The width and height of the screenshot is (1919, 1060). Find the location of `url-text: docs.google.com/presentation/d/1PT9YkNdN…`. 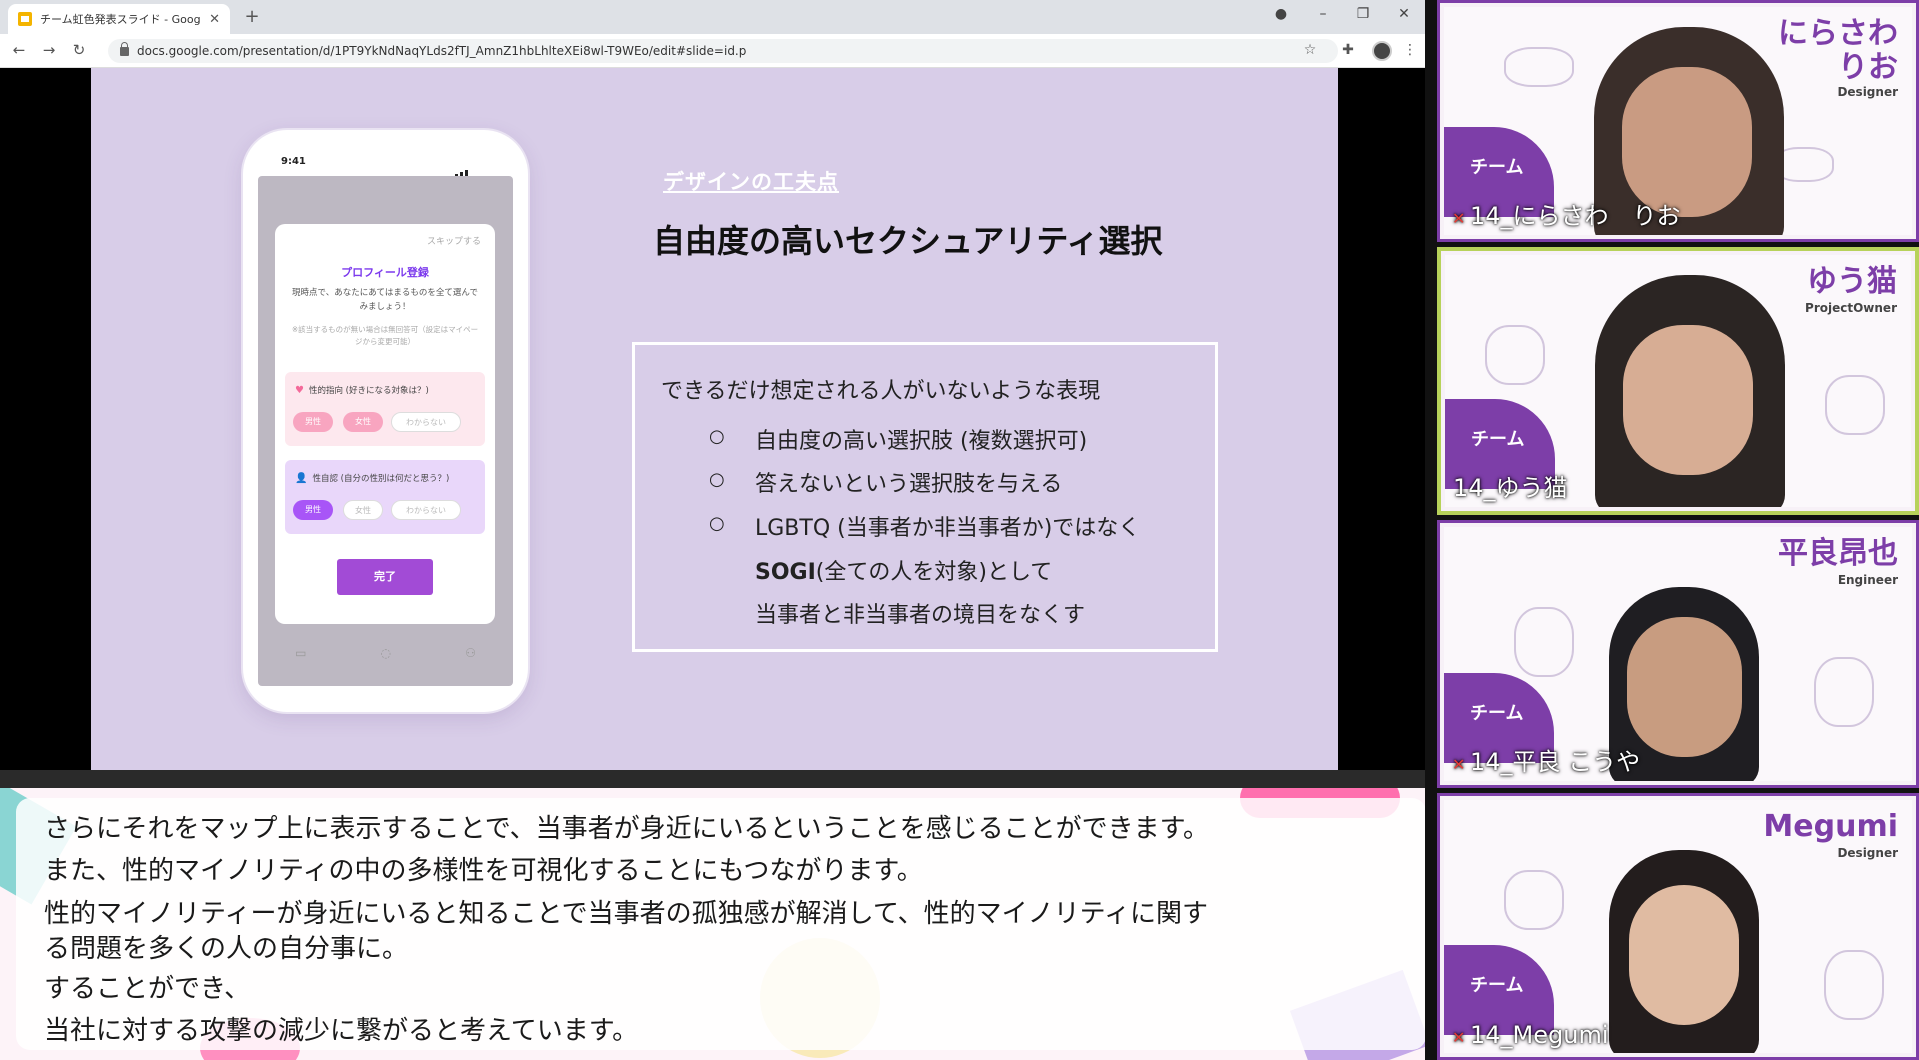

url-text: docs.google.com/presentation/d/1PT9YkNdN… is located at coordinates (442, 51).